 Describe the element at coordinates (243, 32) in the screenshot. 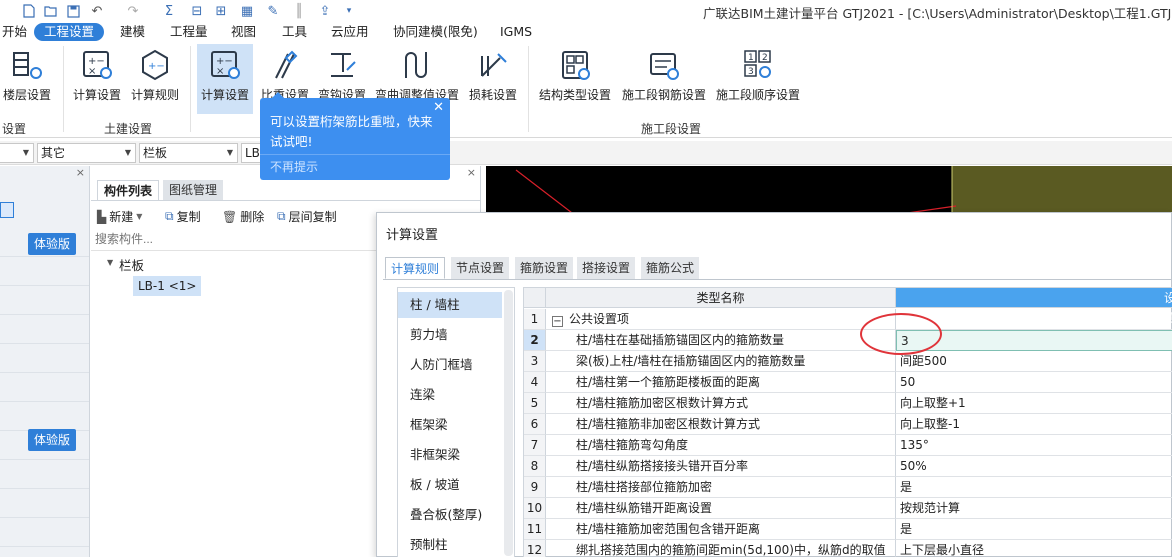

I see `menu-view: 视图` at that location.